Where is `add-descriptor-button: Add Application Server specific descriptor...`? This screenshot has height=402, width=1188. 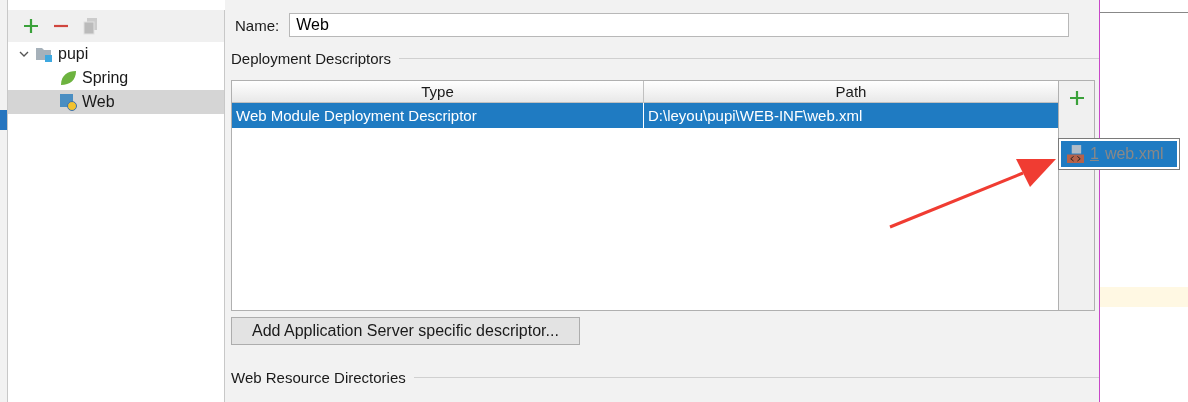 add-descriptor-button: Add Application Server specific descriptor... is located at coordinates (405, 331).